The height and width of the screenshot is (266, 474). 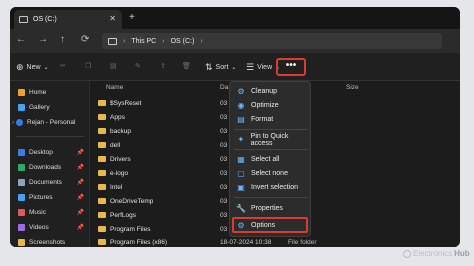 I want to click on sidebar-item-label: Music, so click(x=37, y=212).